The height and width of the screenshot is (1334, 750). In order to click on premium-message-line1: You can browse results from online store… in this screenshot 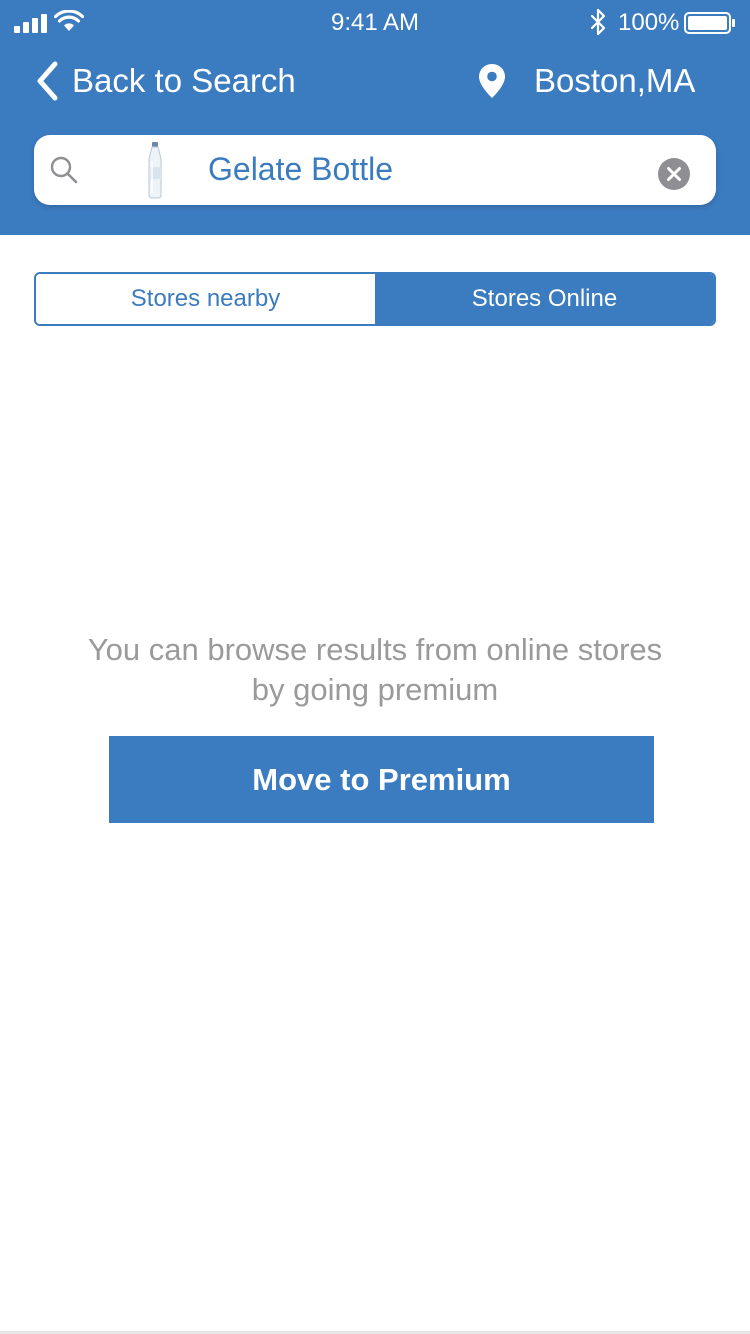, I will do `click(375, 649)`.